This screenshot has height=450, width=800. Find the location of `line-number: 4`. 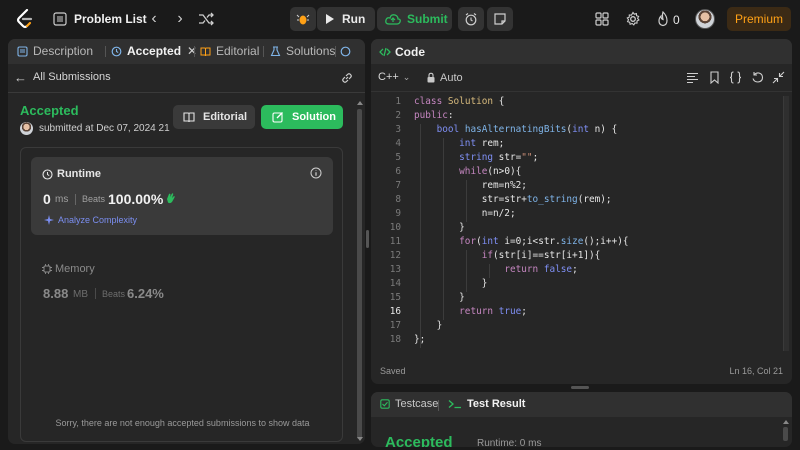

line-number: 4 is located at coordinates (398, 143).